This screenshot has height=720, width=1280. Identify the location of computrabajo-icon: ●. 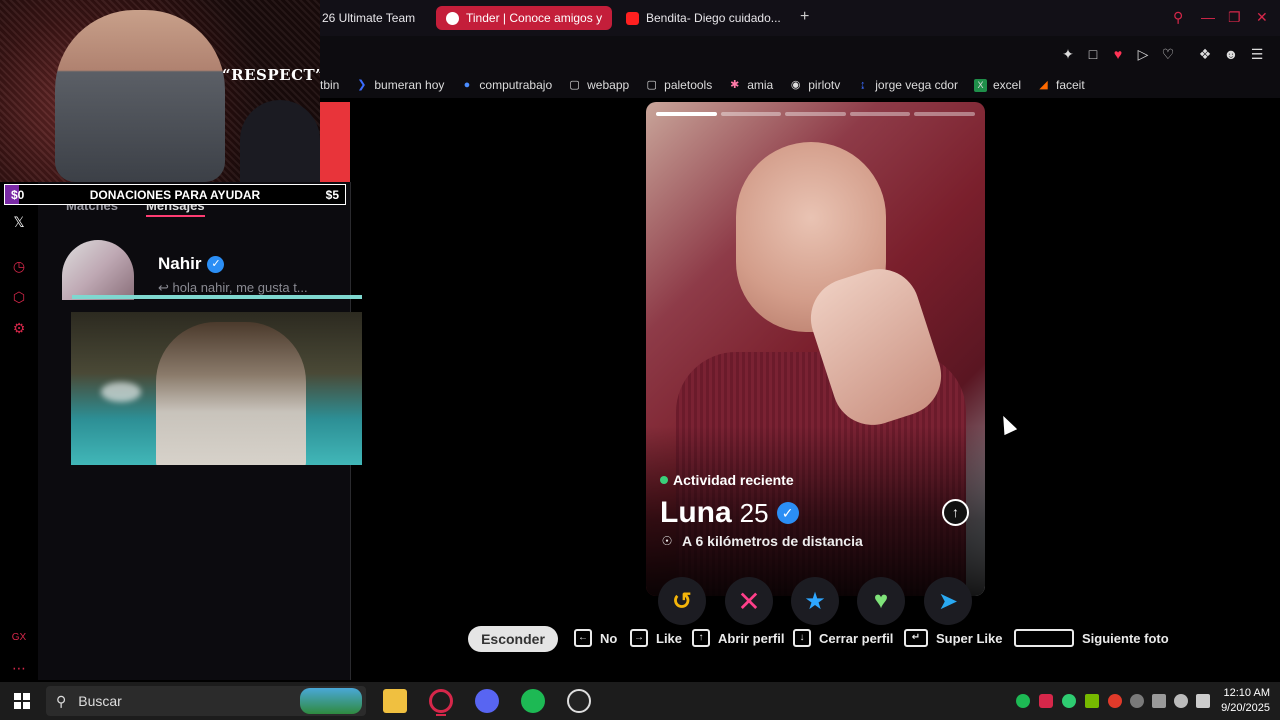
(467, 84).